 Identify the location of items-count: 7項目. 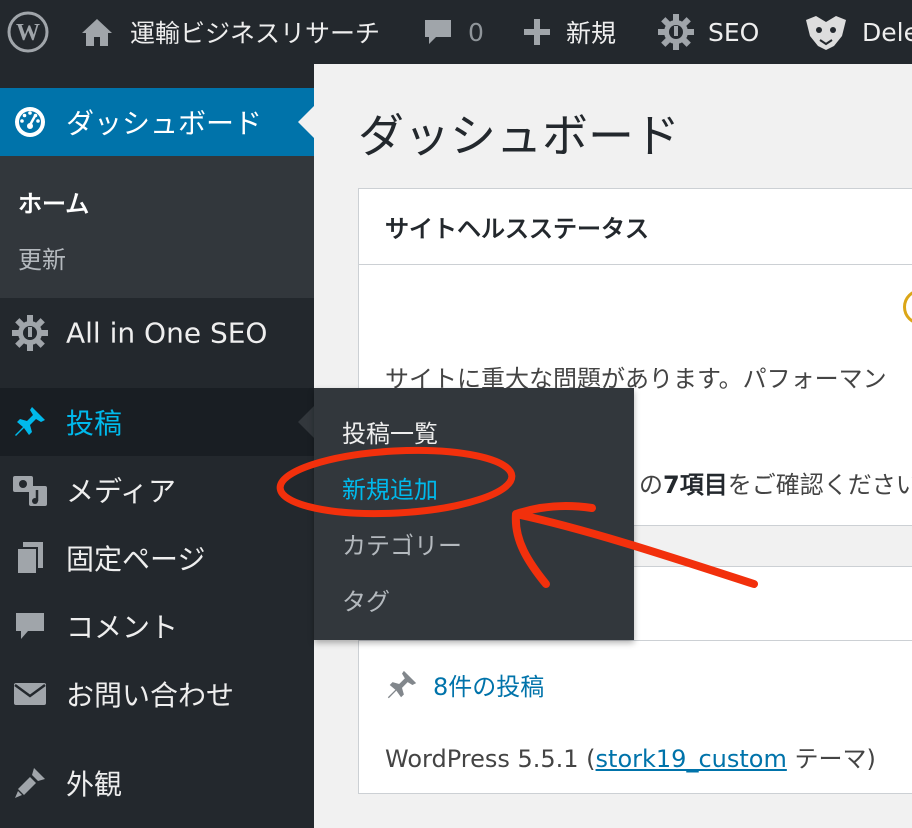
(695, 485).